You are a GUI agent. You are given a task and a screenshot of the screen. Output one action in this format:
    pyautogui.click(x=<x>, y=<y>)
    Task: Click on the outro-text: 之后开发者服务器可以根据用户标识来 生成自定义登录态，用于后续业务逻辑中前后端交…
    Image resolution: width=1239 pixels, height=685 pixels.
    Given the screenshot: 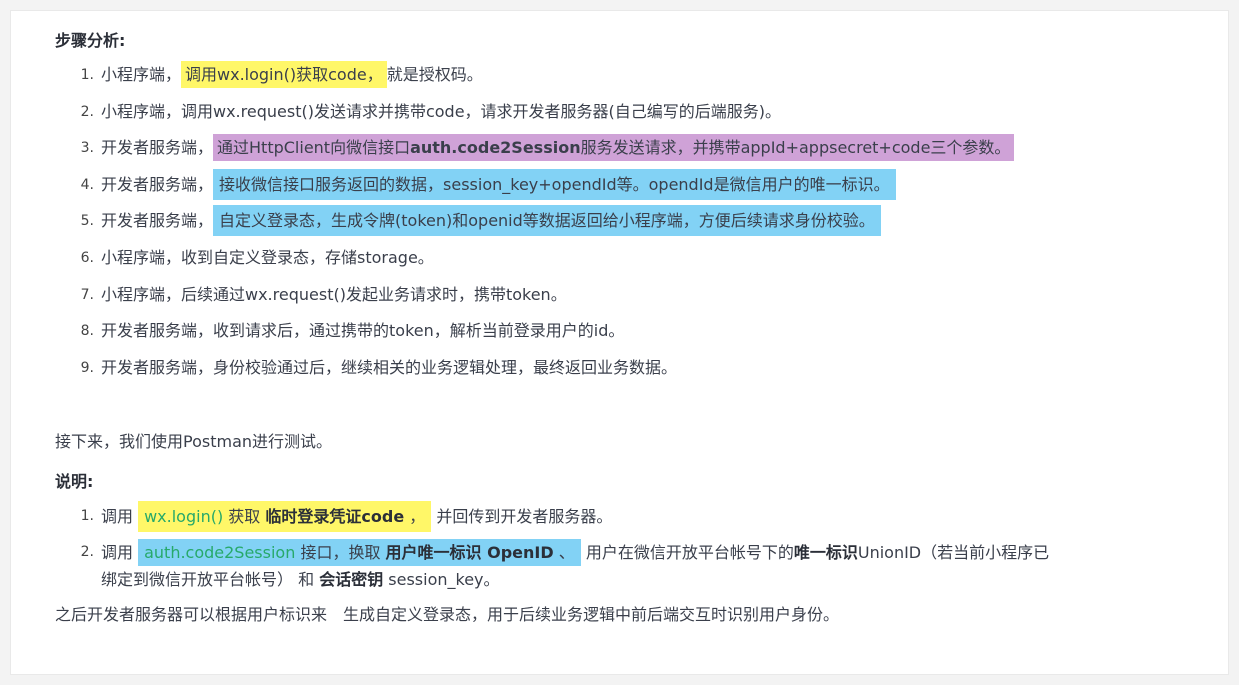 What is the action you would take?
    pyautogui.click(x=447, y=615)
    